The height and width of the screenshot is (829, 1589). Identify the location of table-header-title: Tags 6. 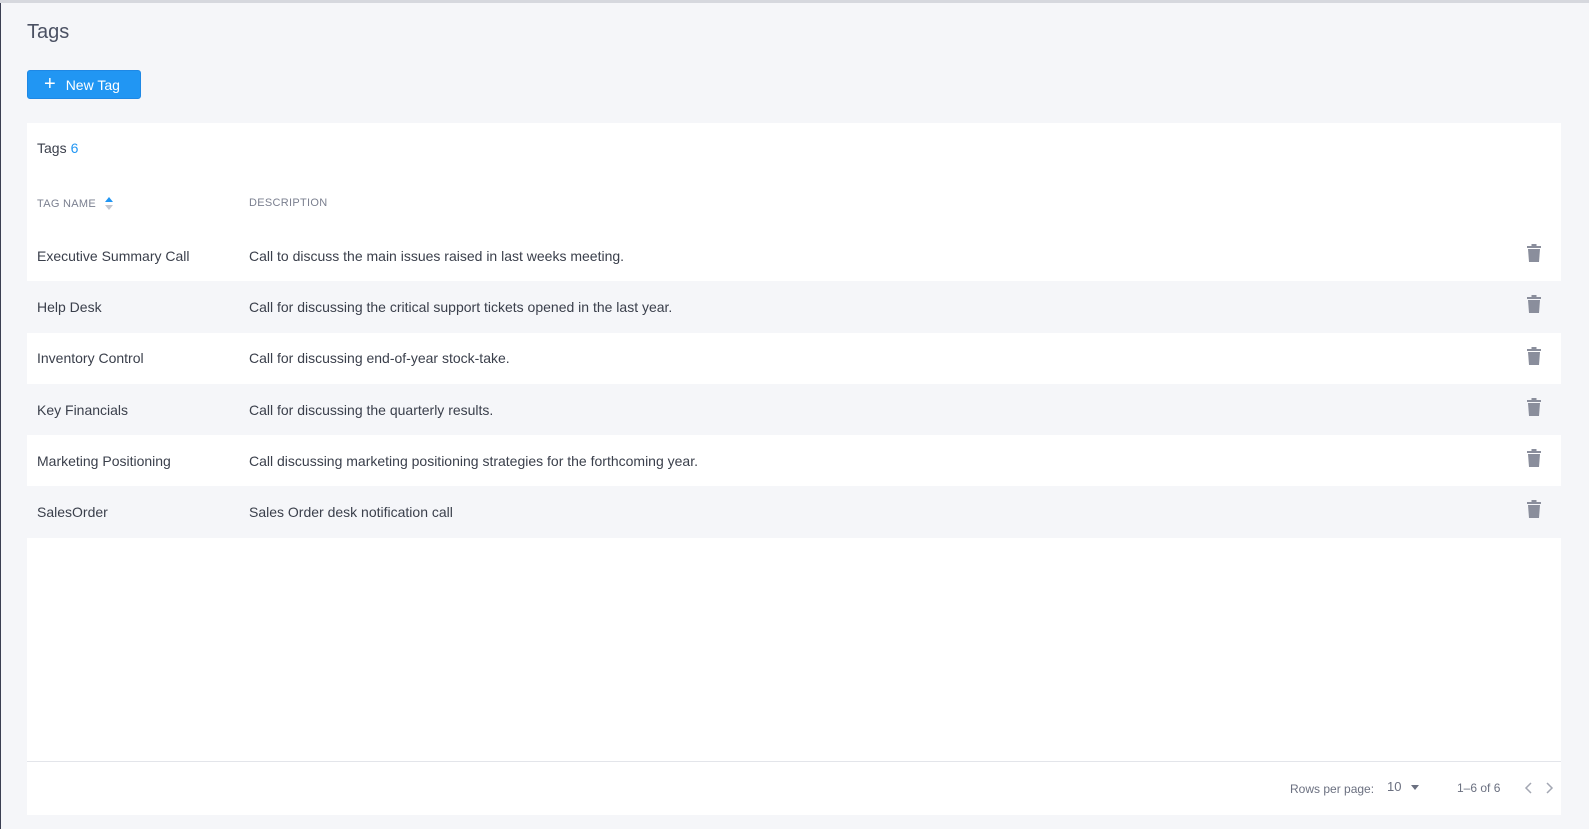
(57, 148).